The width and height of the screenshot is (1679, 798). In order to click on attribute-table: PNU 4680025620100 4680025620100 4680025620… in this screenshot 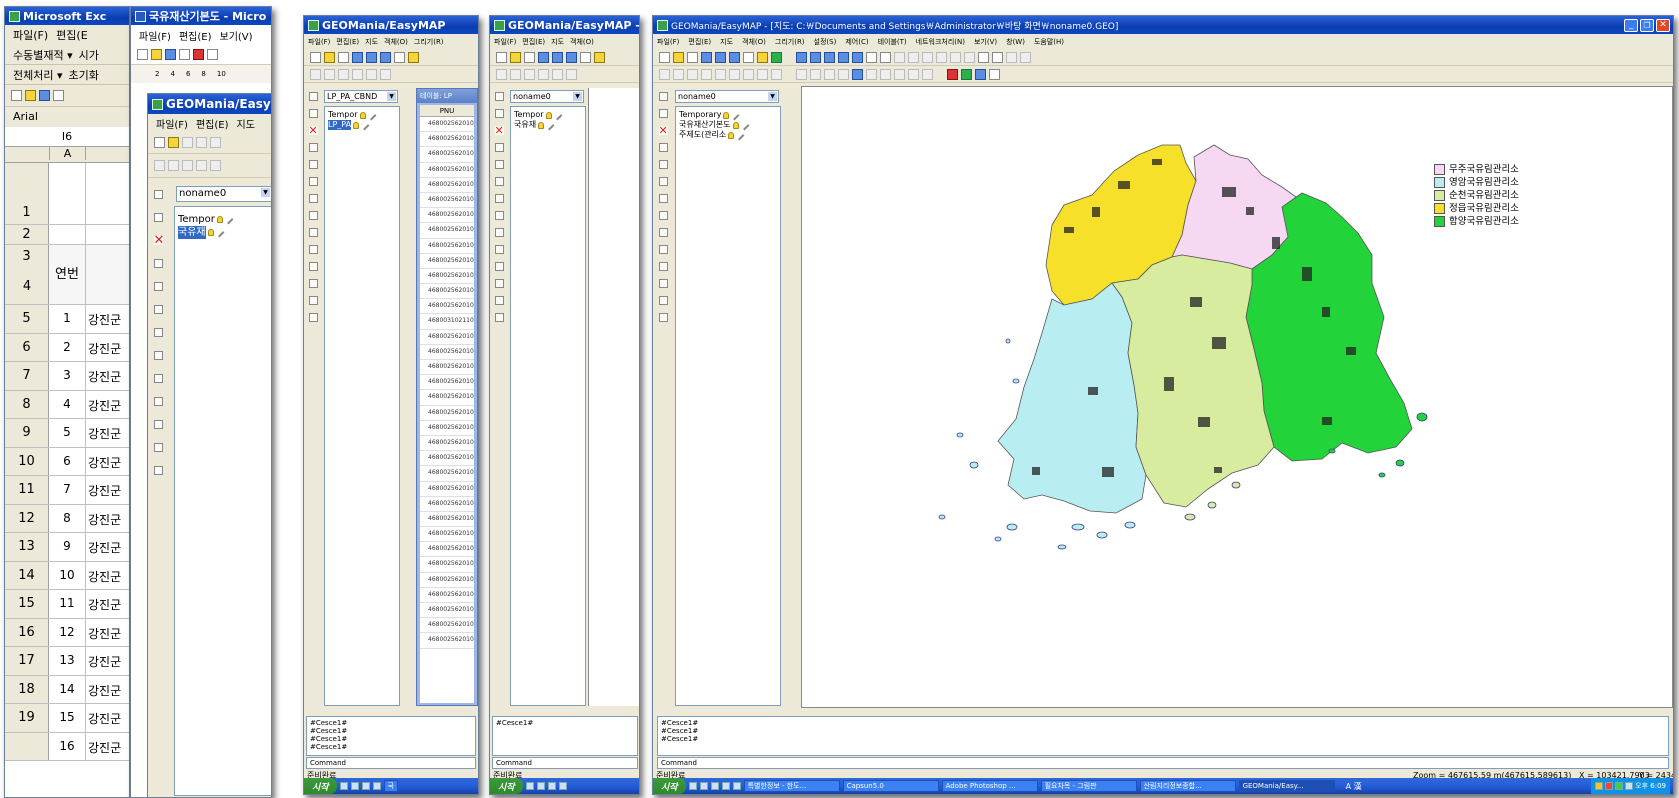, I will do `click(447, 404)`.